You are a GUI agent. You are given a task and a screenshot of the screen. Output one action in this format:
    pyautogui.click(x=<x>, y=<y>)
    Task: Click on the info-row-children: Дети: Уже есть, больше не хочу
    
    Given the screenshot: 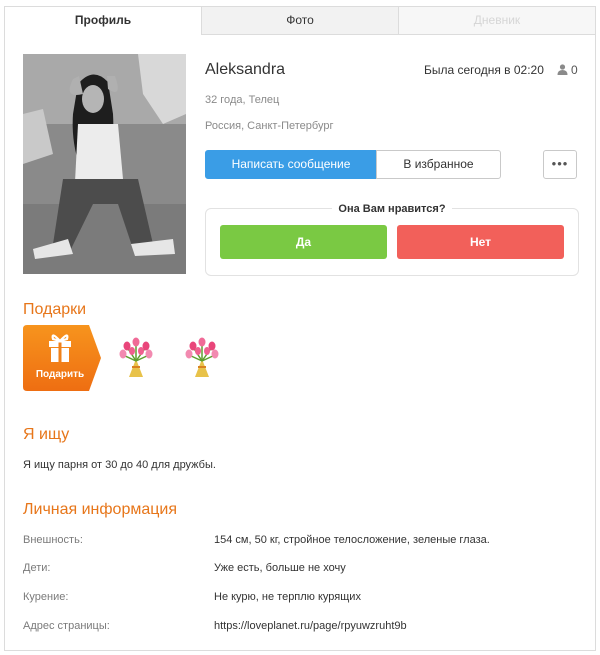 What is the action you would take?
    pyautogui.click(x=303, y=570)
    